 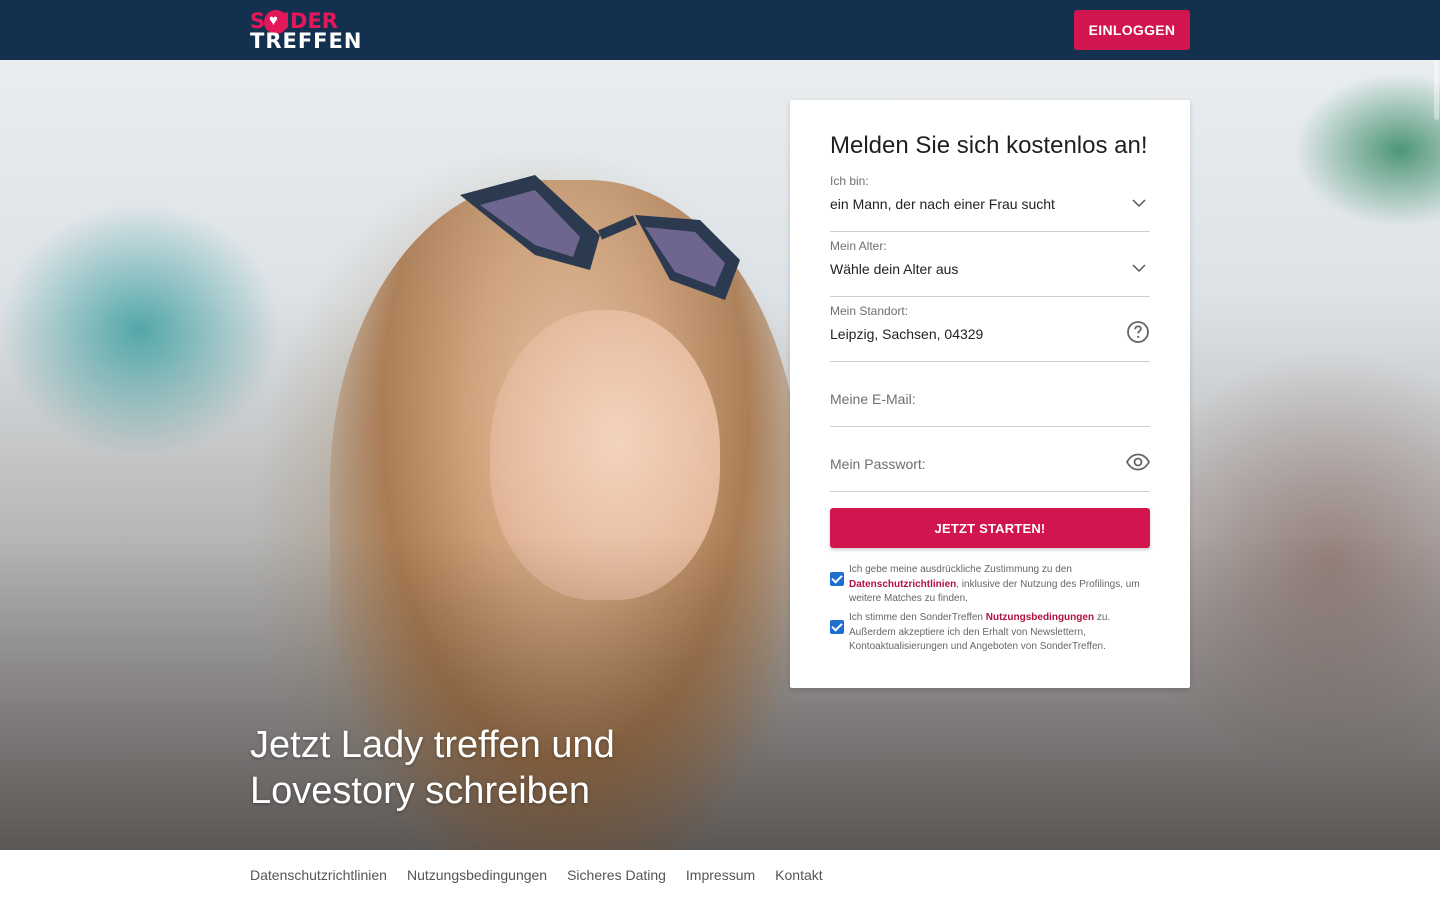 I want to click on footer-link-terms: Nutzungsbedingungen, so click(x=477, y=875).